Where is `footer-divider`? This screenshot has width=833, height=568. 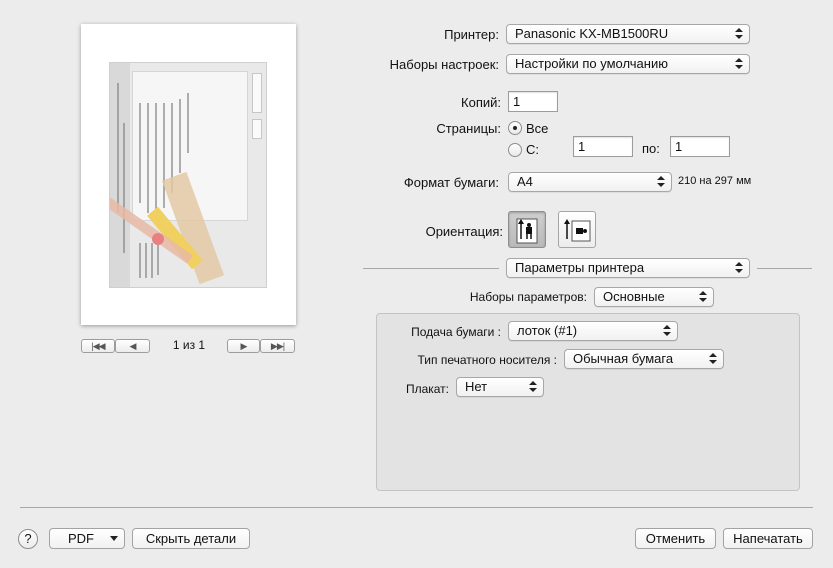
footer-divider is located at coordinates (416, 507).